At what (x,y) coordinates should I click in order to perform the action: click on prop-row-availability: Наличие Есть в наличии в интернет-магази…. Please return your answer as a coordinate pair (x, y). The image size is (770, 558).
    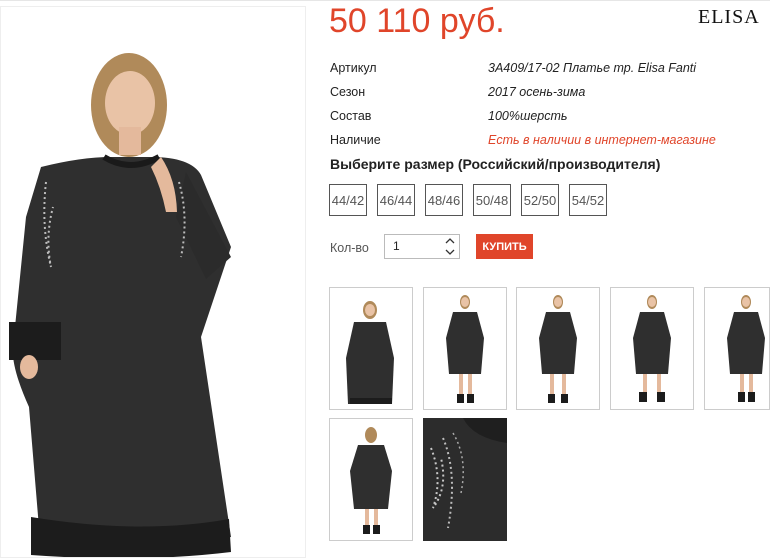
    Looking at the image, I should click on (545, 140).